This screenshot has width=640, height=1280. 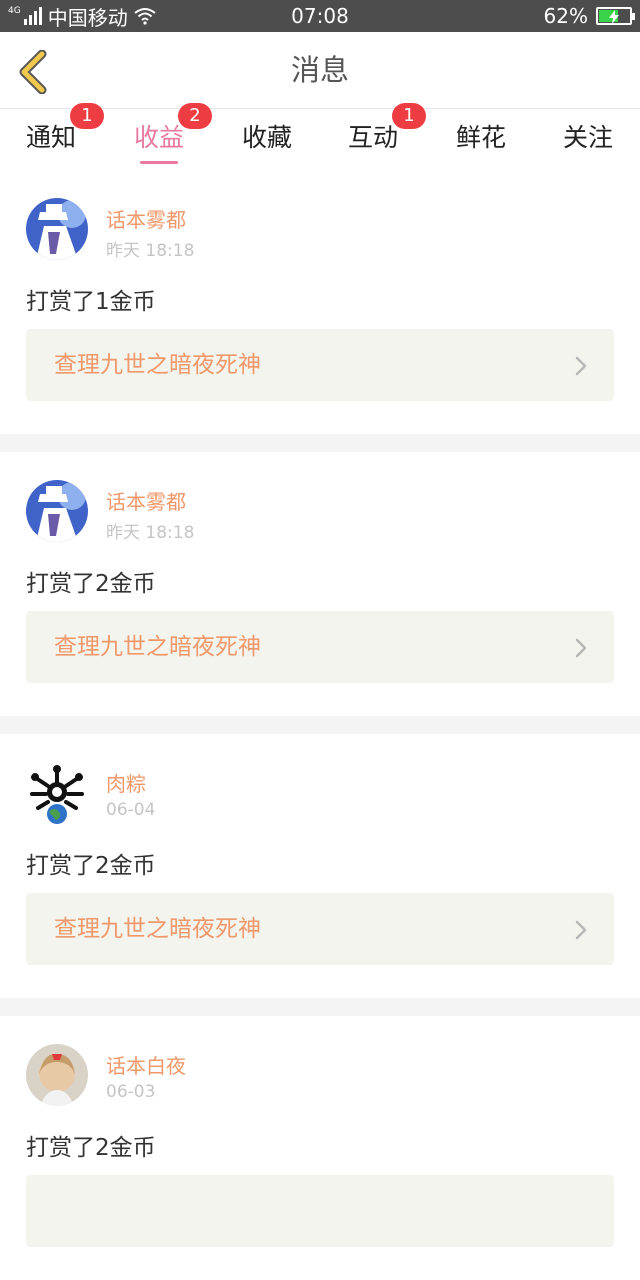 I want to click on username: 肉粽, so click(x=126, y=782).